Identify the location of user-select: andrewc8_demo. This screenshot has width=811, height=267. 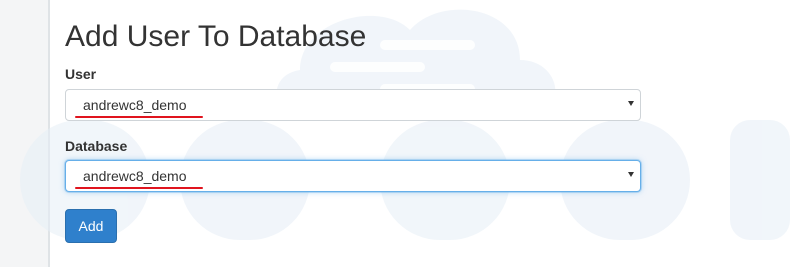
(353, 105).